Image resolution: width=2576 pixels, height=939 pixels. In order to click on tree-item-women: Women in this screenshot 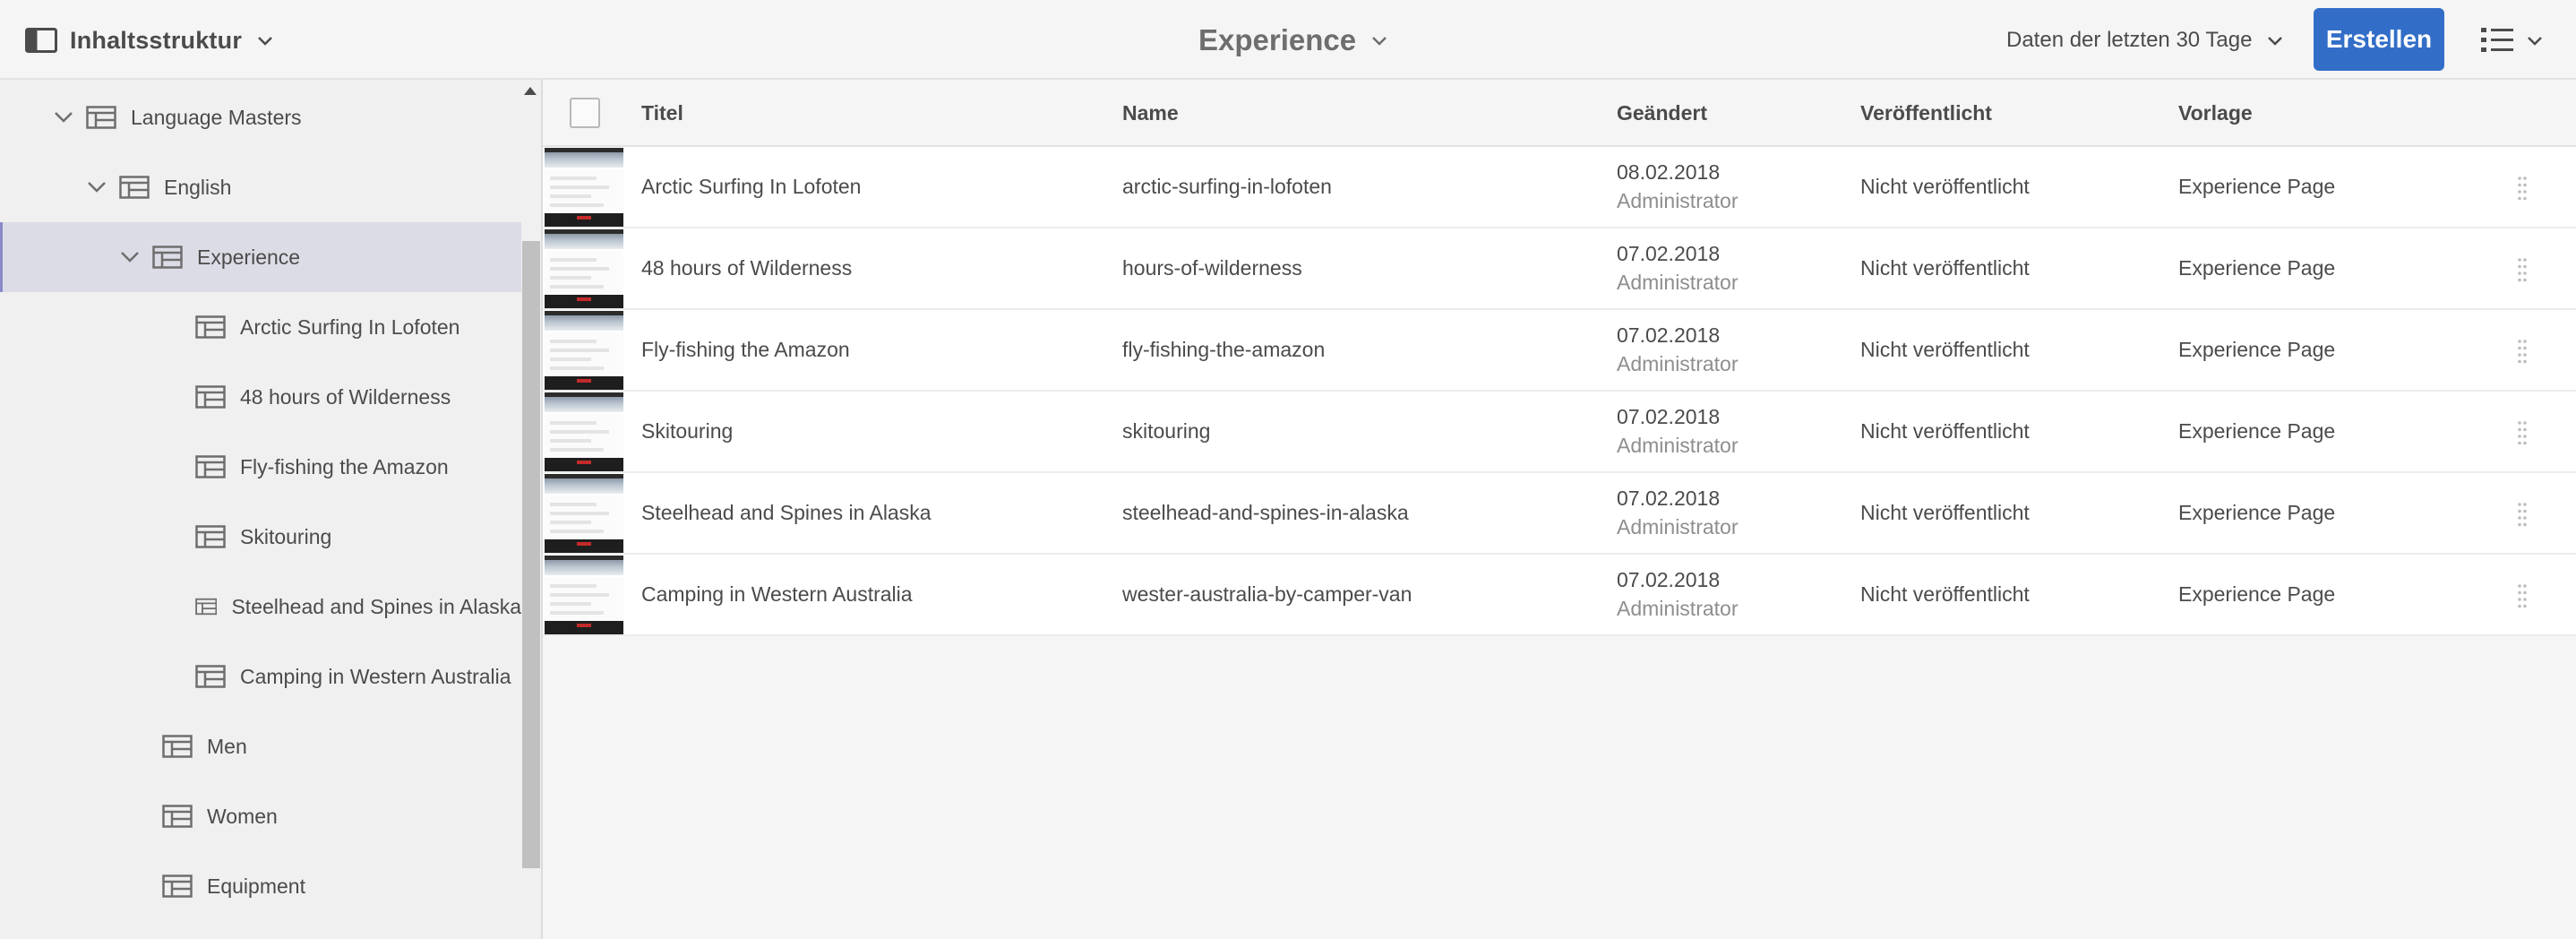, I will do `click(260, 816)`.